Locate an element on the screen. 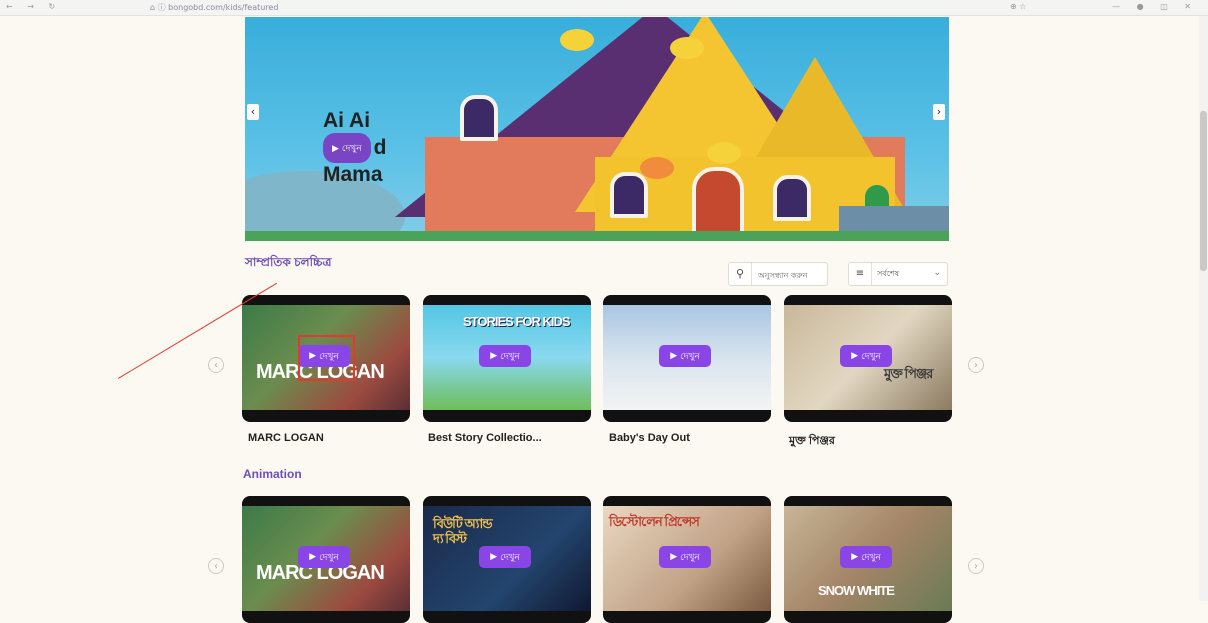 Image resolution: width=1208 pixels, height=623 pixels. search-input is located at coordinates (792, 275).